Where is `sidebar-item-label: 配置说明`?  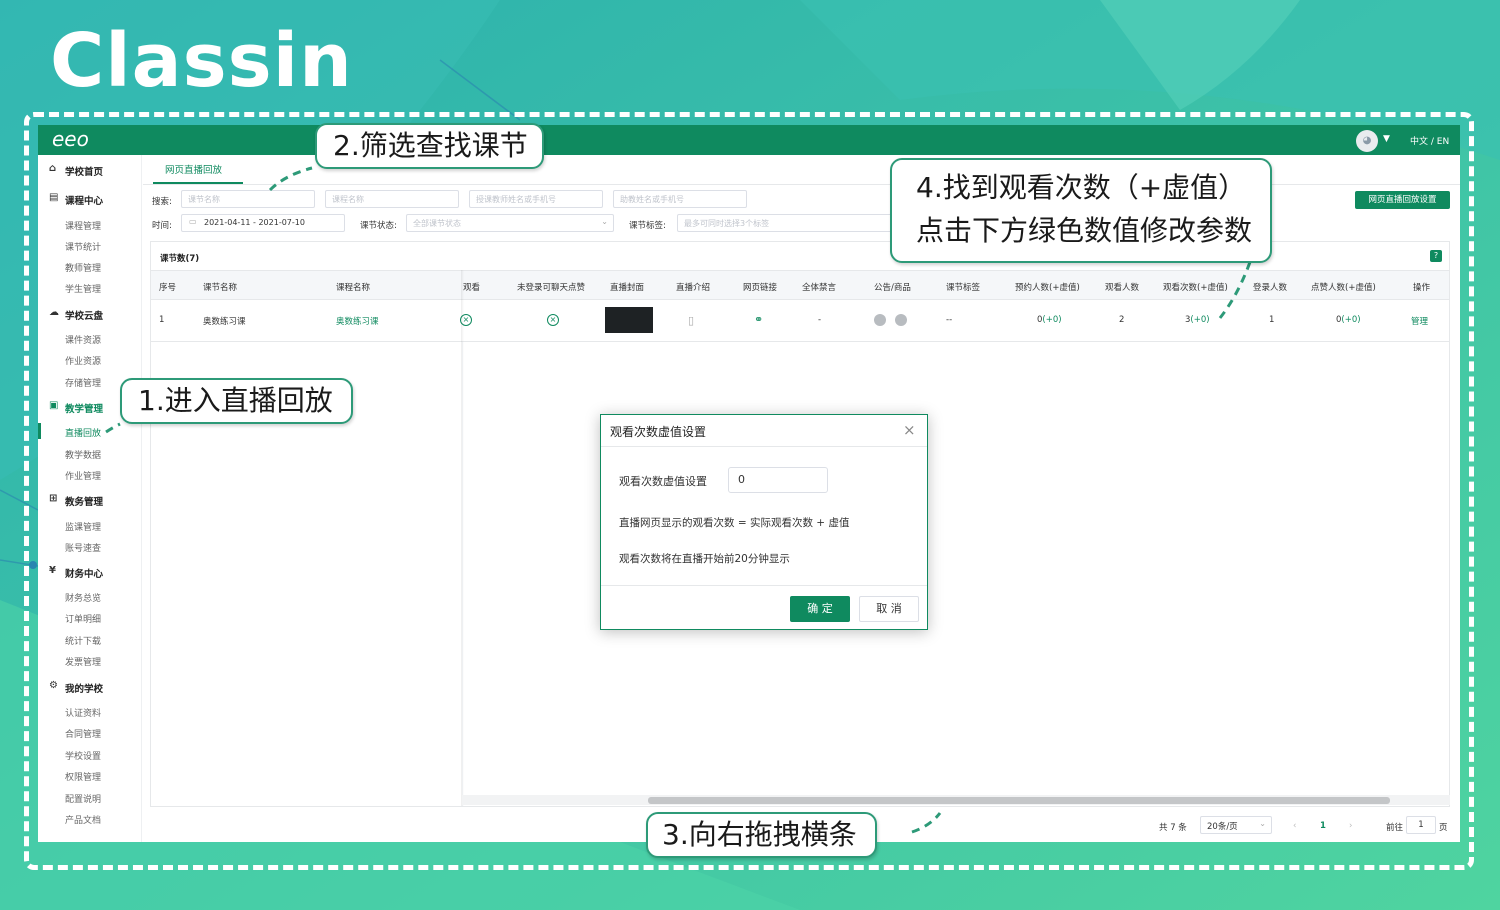
sidebar-item-label: 配置说明 is located at coordinates (83, 800).